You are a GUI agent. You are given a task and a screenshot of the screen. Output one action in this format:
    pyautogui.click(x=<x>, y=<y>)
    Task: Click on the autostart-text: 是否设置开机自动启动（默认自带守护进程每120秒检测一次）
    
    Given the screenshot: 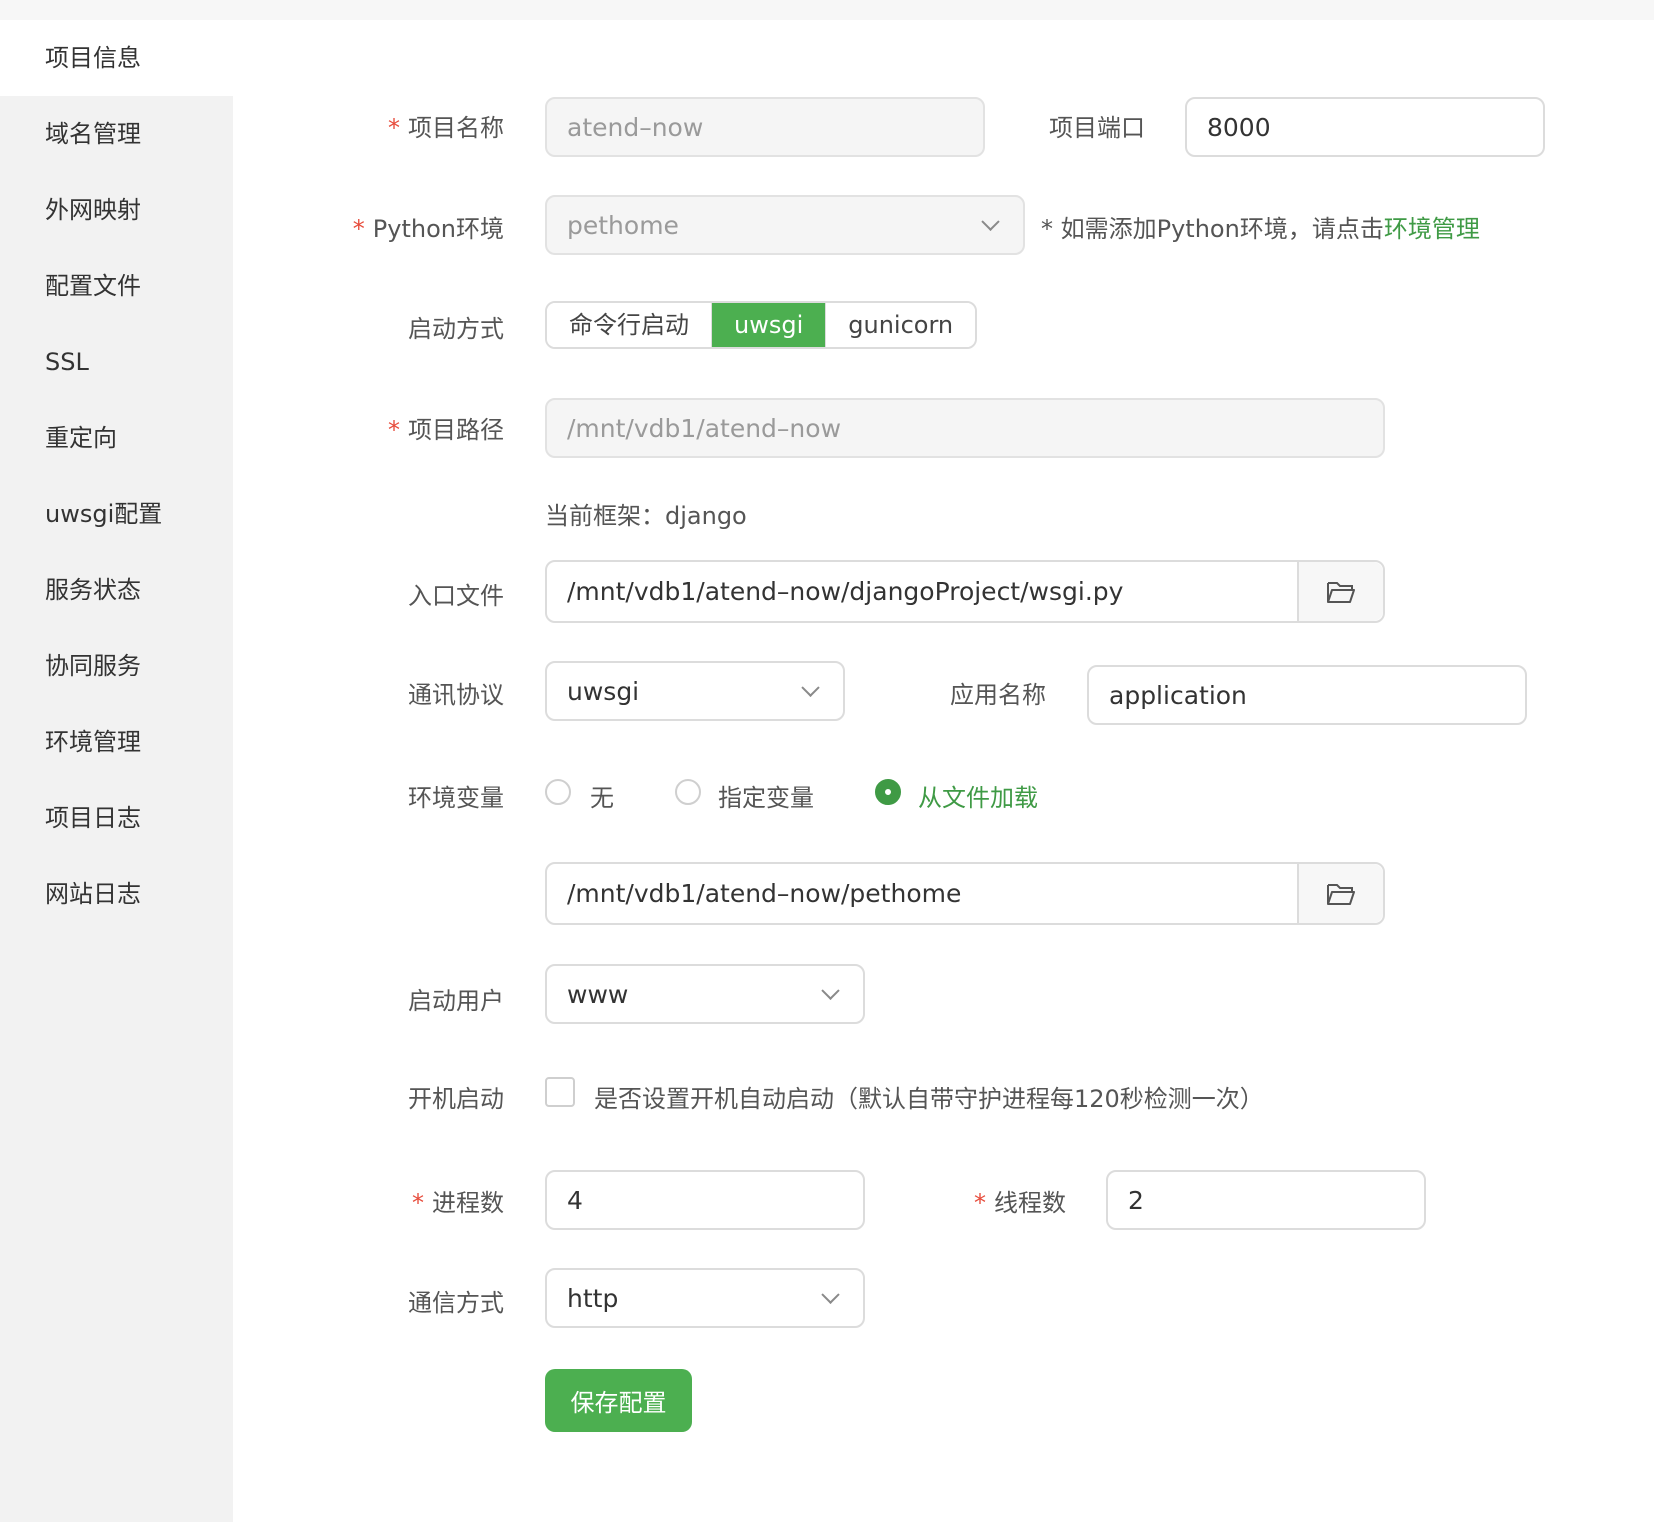 What is the action you would take?
    pyautogui.click(x=929, y=1096)
    